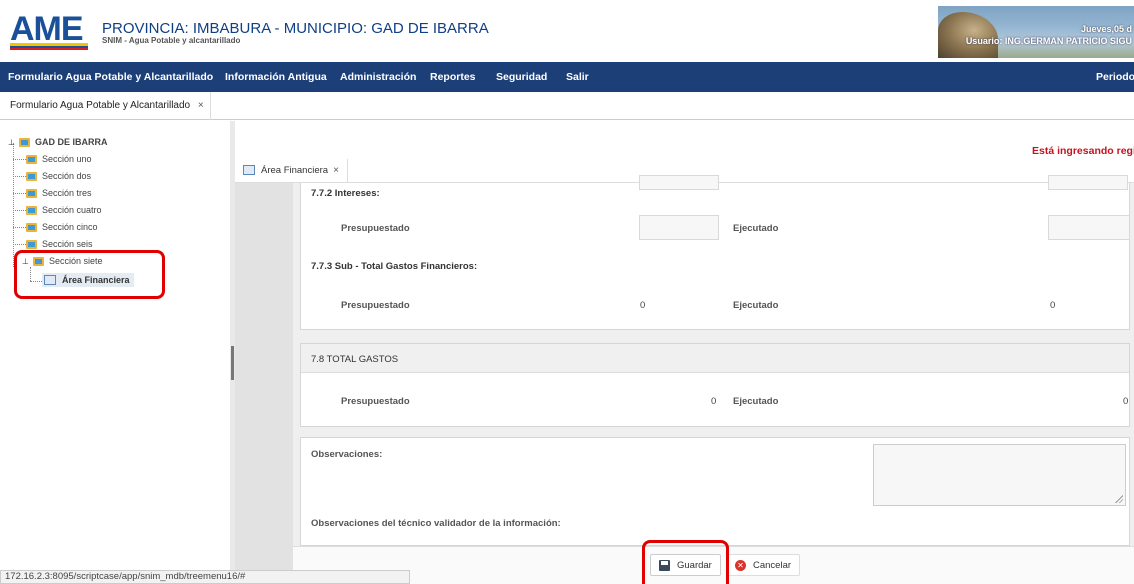 The width and height of the screenshot is (1134, 584). I want to click on tree-item-seccion-cuatro: Sección cuatro, so click(64, 210).